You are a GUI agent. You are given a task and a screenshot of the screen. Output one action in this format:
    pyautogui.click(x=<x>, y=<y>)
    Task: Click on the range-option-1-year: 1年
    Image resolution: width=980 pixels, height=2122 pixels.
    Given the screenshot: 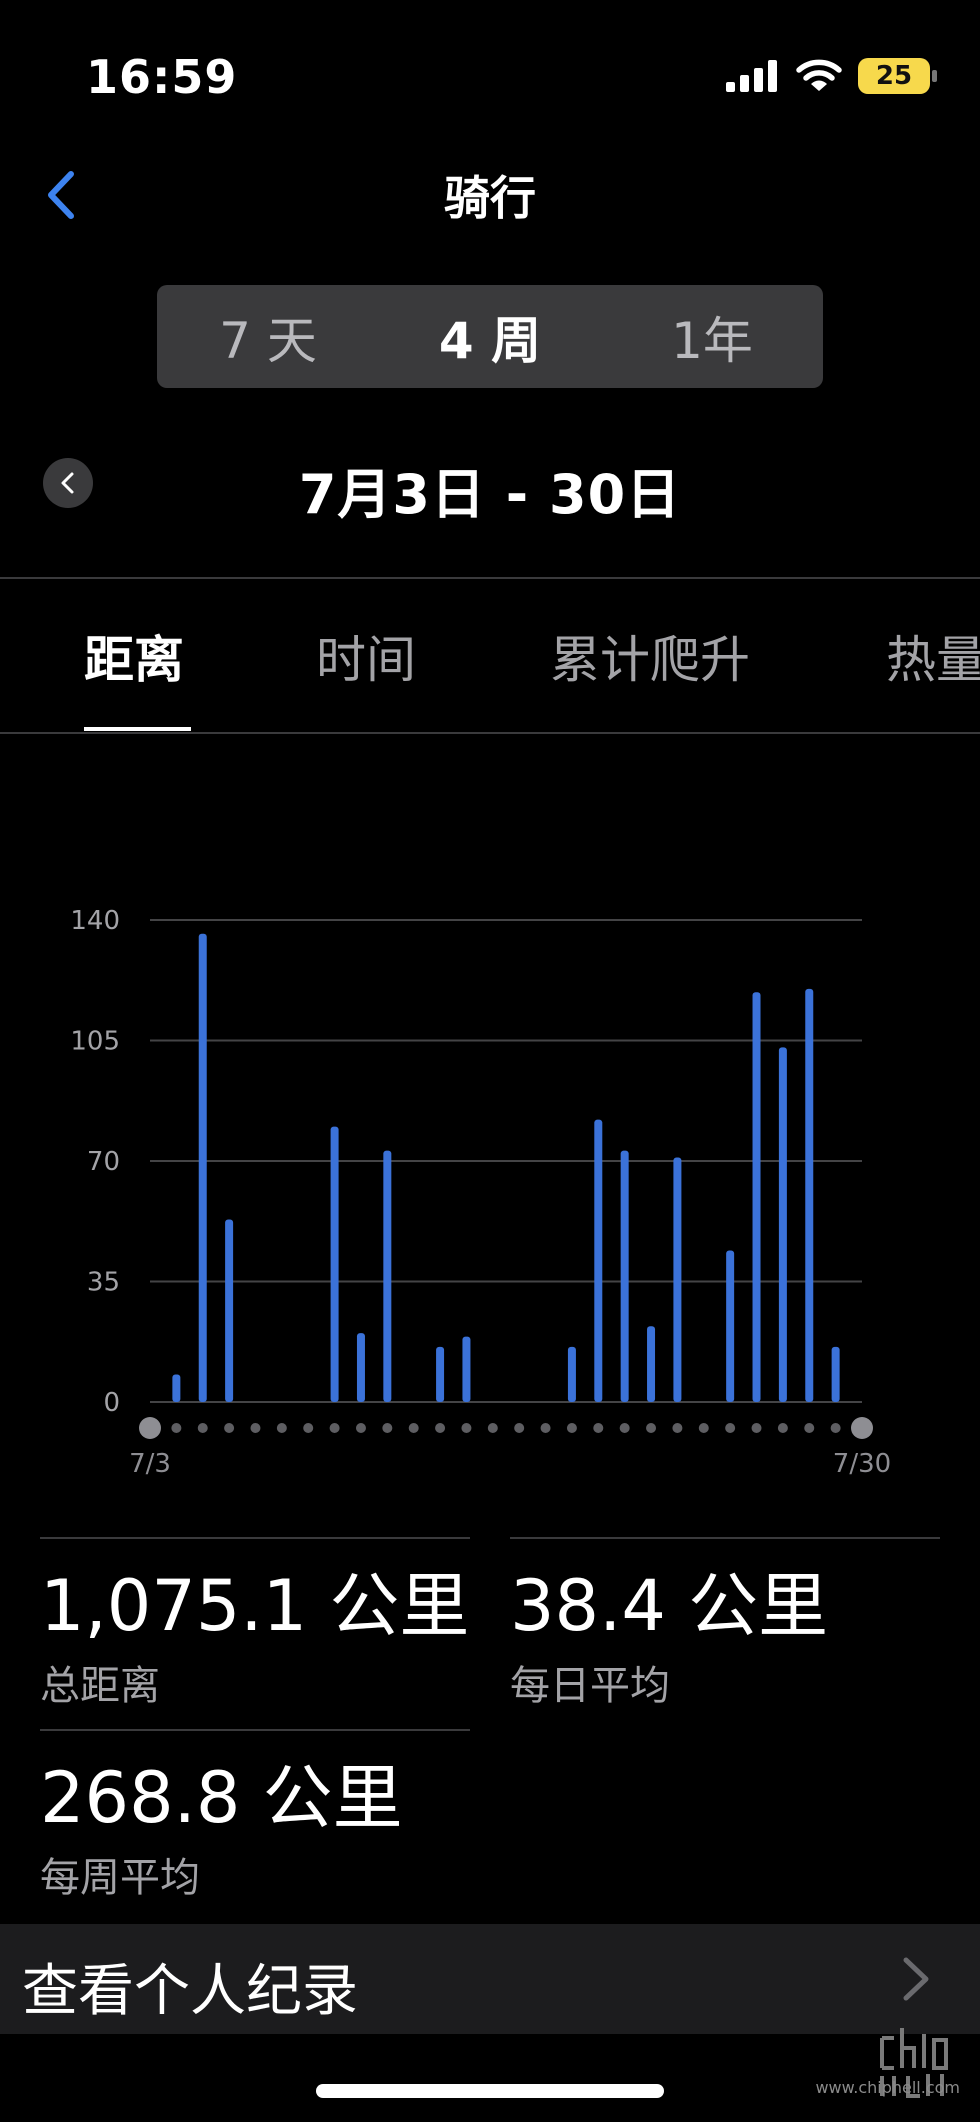 What is the action you would take?
    pyautogui.click(x=712, y=336)
    